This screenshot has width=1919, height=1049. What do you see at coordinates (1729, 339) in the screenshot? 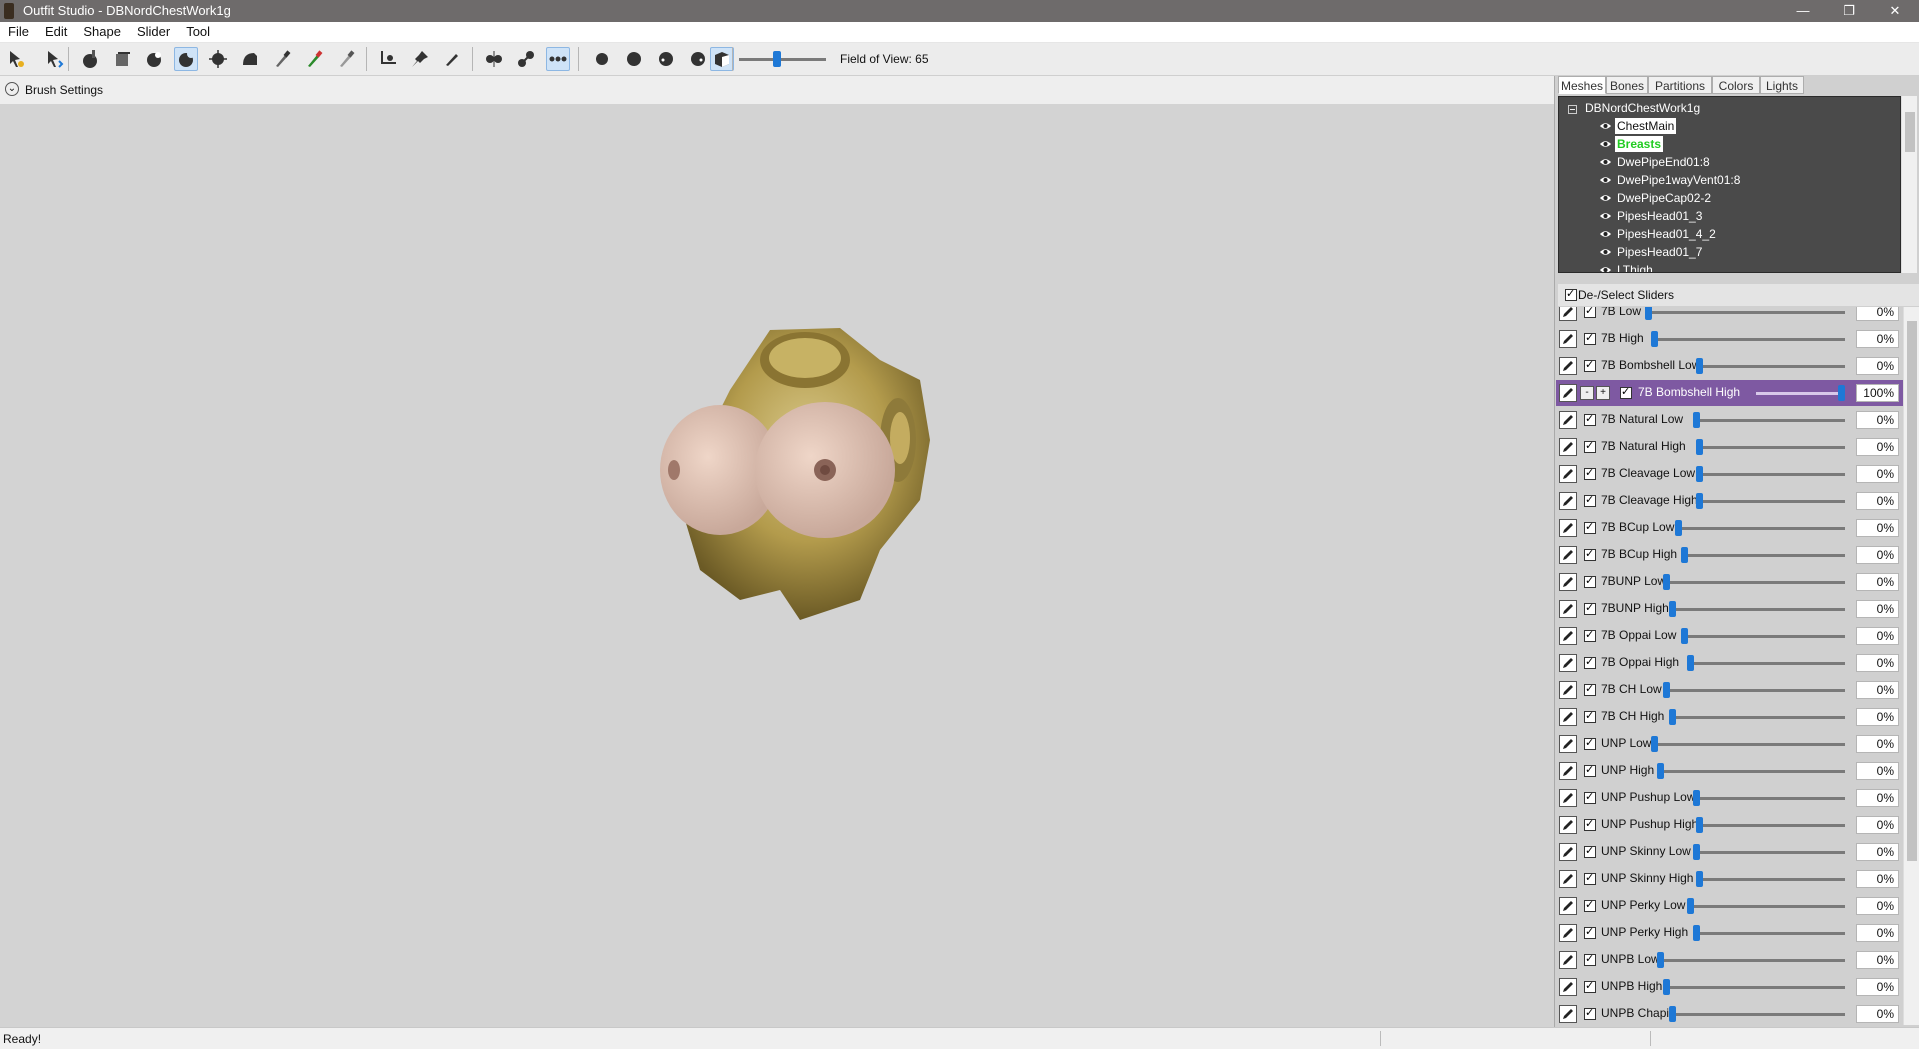
I see `slider-row: 7B High 0%` at bounding box center [1729, 339].